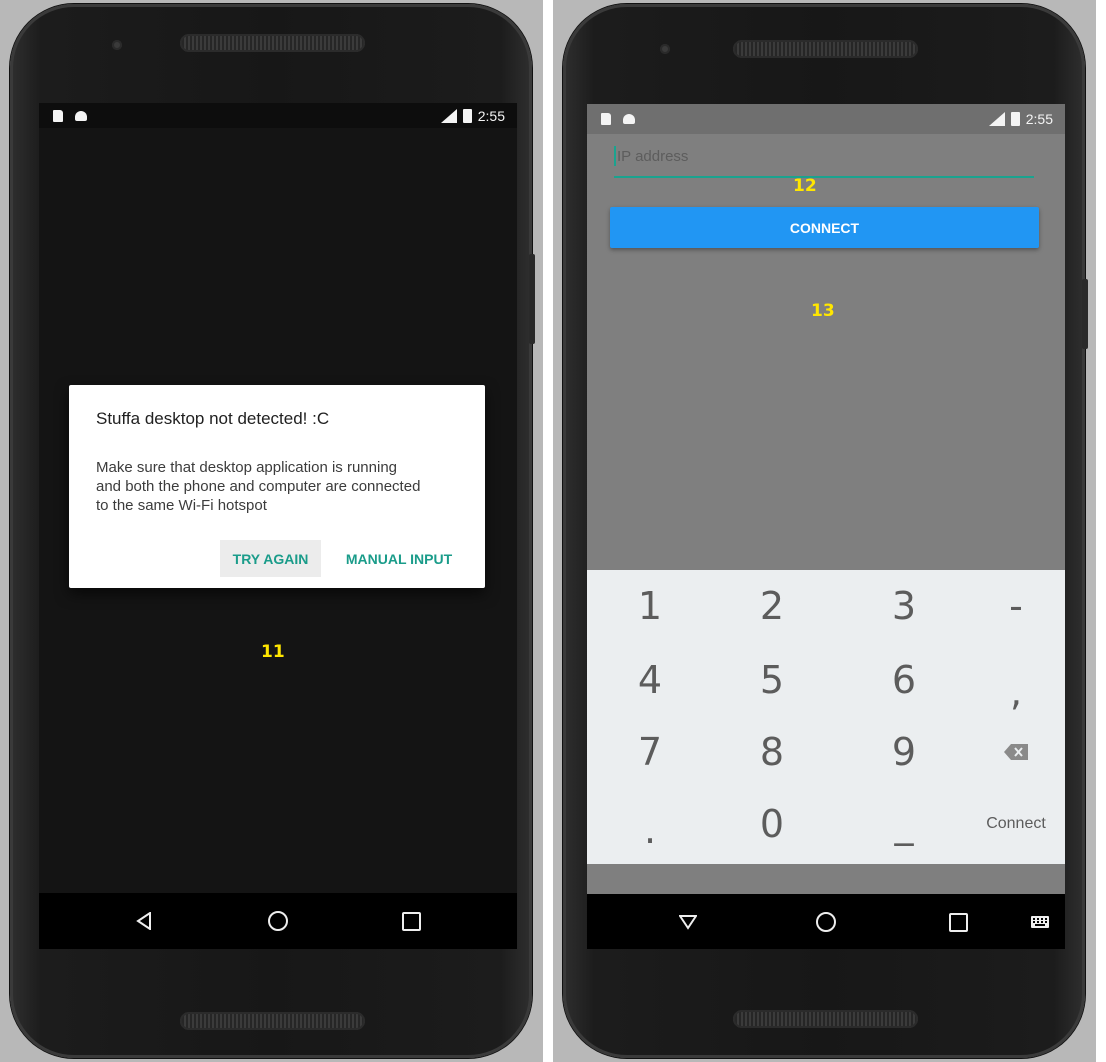 This screenshot has width=1106, height=1062. Describe the element at coordinates (904, 680) in the screenshot. I see `key-6: 6` at that location.